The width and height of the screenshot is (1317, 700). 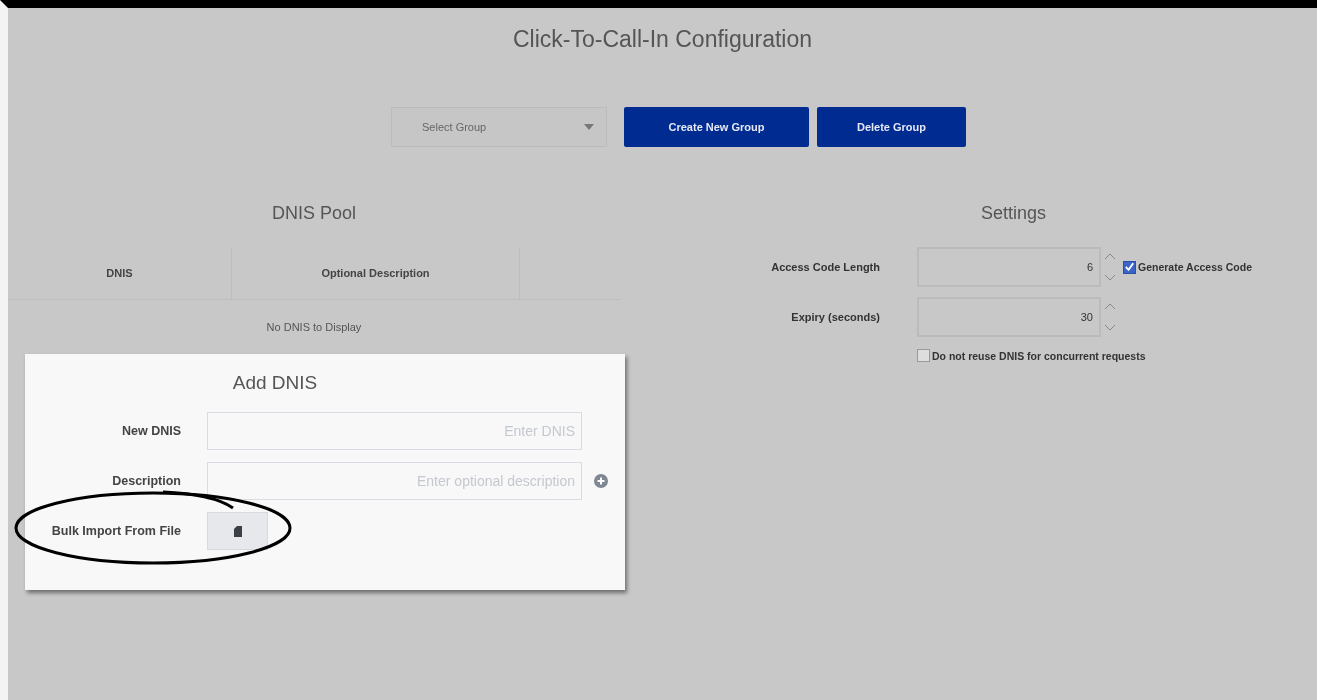 I want to click on number-field: 30, so click(x=1009, y=317).